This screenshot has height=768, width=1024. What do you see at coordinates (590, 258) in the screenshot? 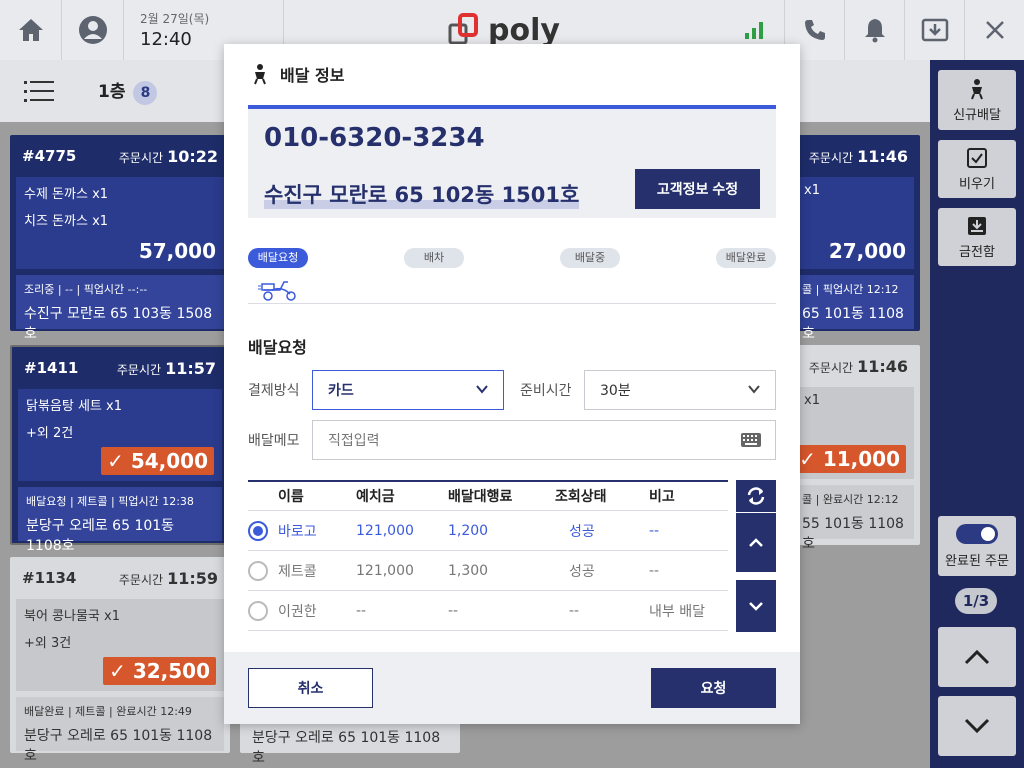
I see `step-in-delivery: 배달중` at bounding box center [590, 258].